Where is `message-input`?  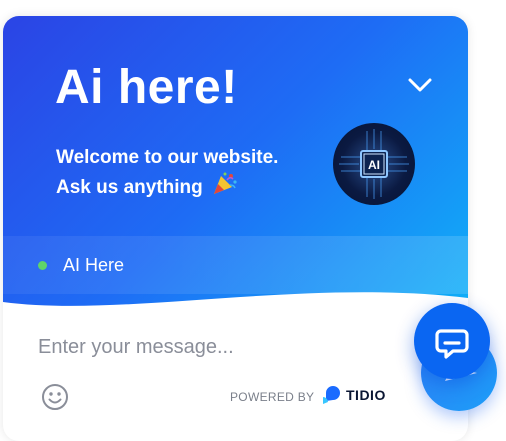 message-input is located at coordinates (208, 347).